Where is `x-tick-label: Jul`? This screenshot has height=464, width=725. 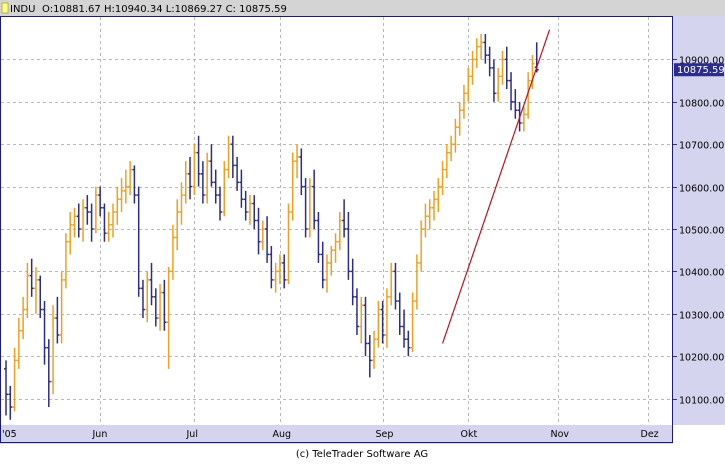
x-tick-label: Jul is located at coordinates (192, 434).